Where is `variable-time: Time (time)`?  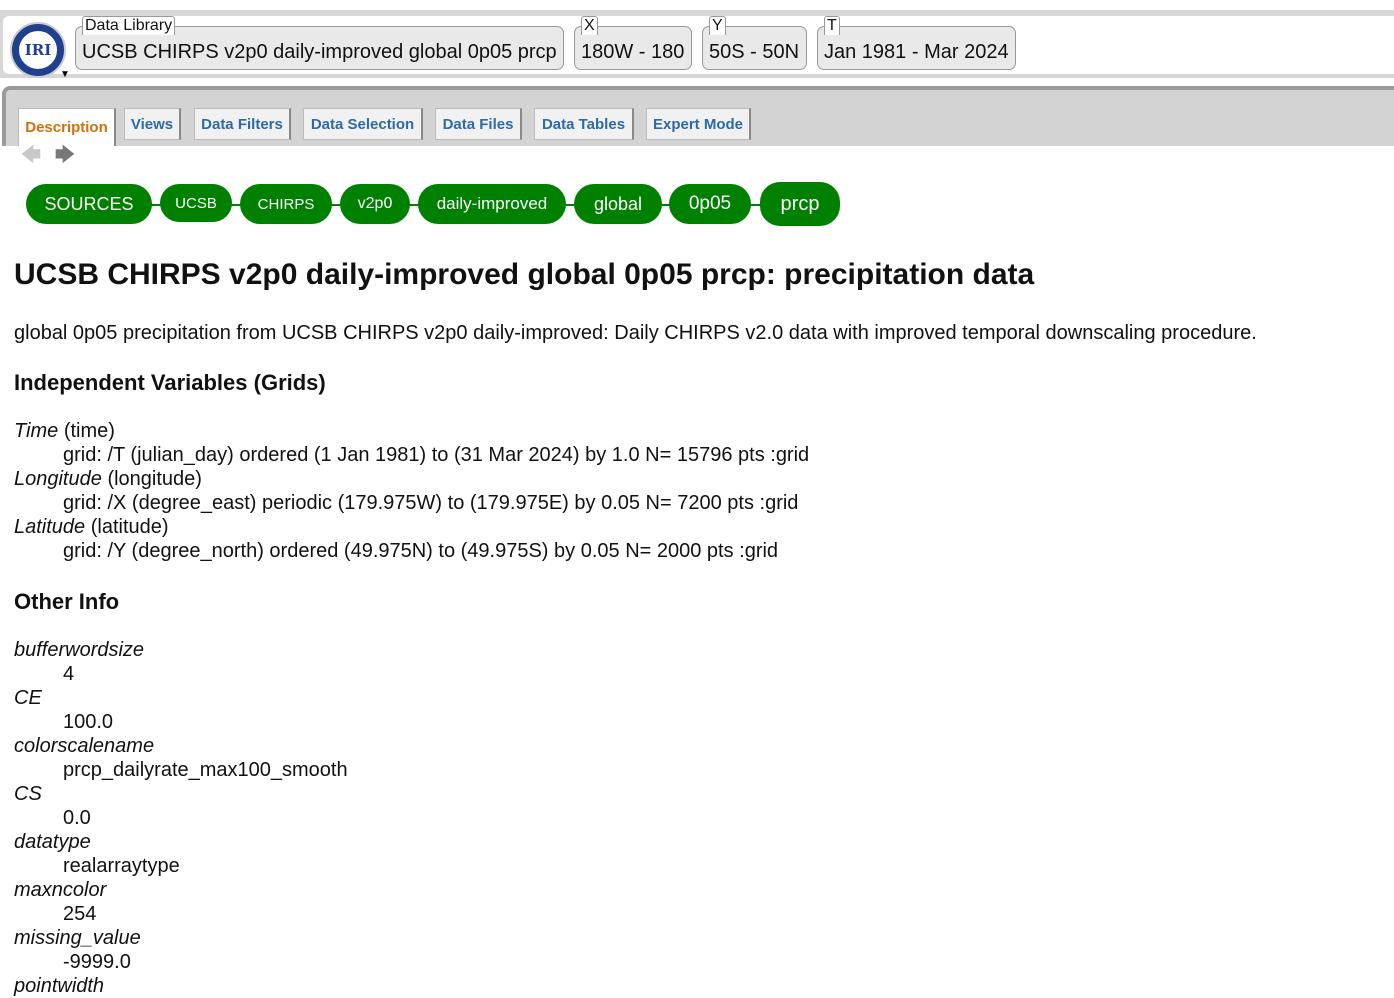 variable-time: Time (time) is located at coordinates (64, 431).